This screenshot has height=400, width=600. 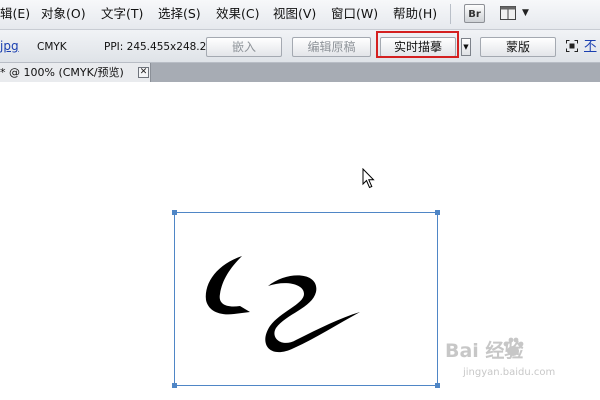 I want to click on fit-frame-icon, so click(x=572, y=46).